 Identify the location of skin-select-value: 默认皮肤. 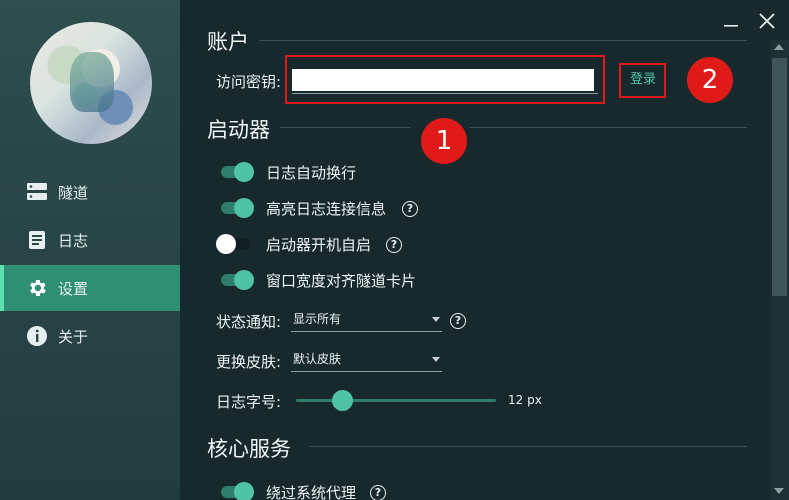
(317, 359).